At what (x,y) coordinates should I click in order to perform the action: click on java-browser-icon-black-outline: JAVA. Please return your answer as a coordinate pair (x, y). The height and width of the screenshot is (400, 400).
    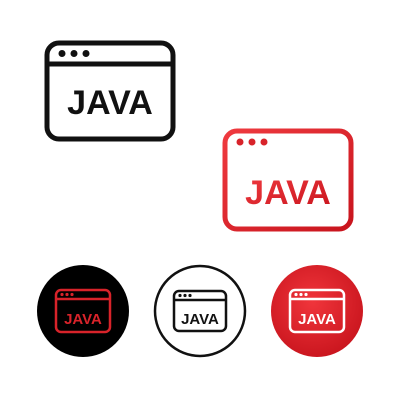
    Looking at the image, I should click on (110, 91).